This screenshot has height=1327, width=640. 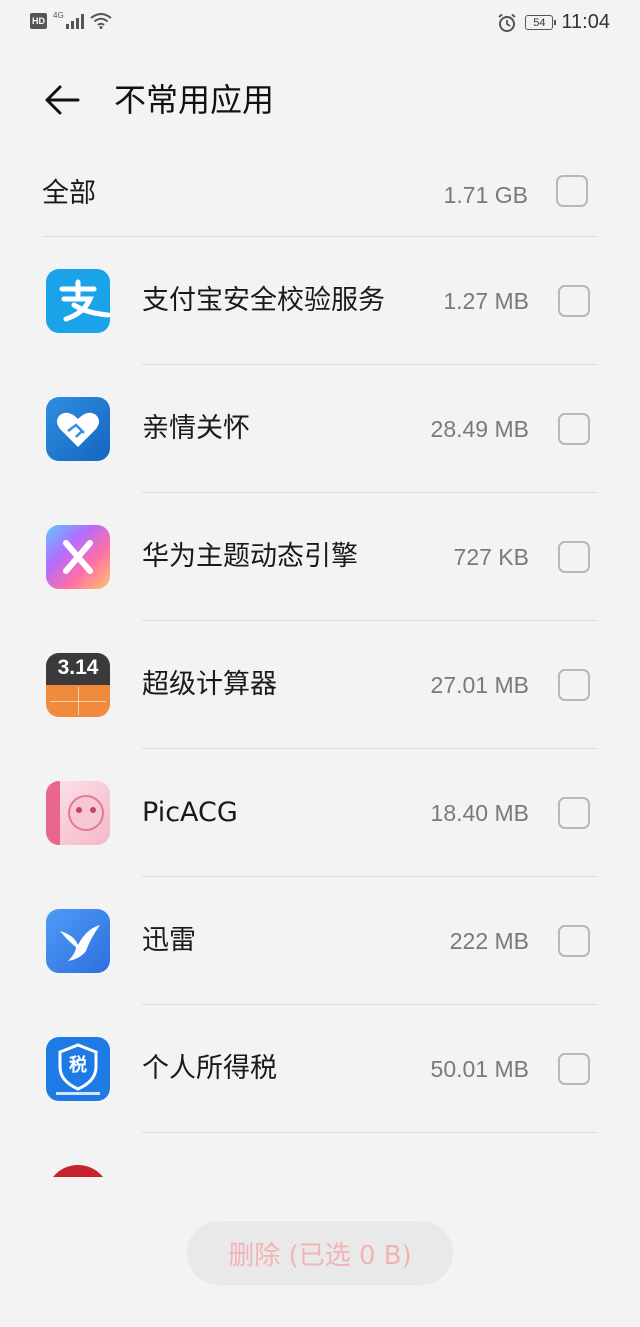 I want to click on signal-icon, so click(x=74, y=21).